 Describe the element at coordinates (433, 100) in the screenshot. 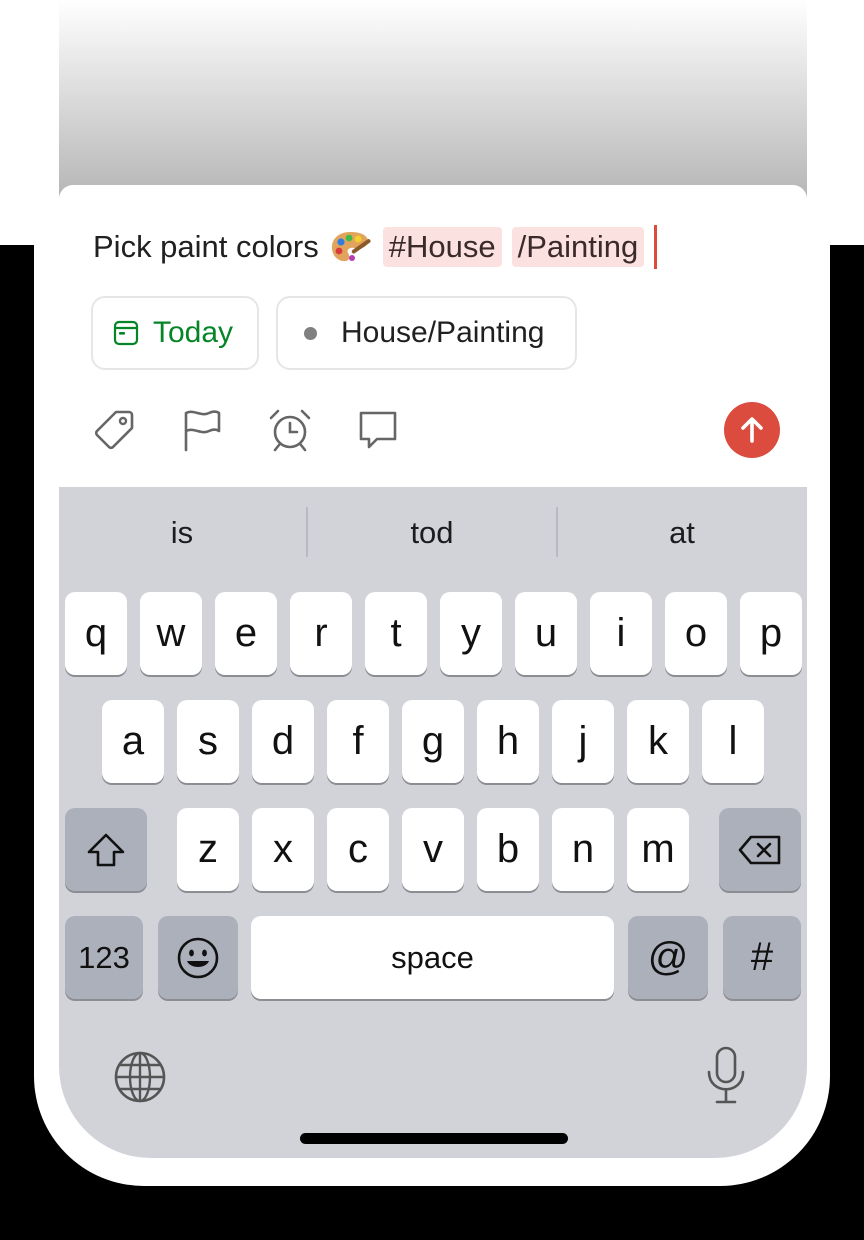

I see `dimmed-background` at that location.